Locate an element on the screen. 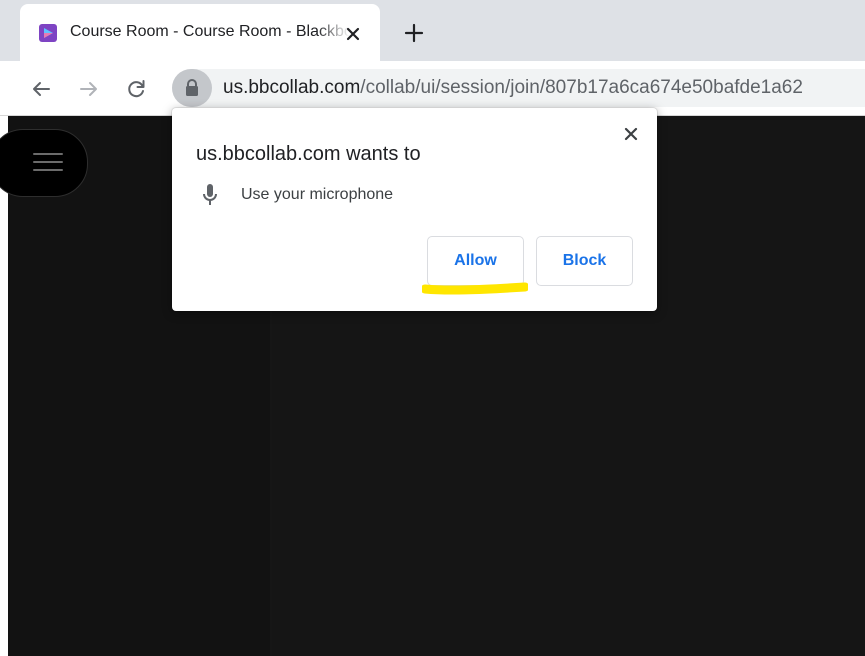 The width and height of the screenshot is (865, 656). url-host: us.bbcollab.com is located at coordinates (292, 87).